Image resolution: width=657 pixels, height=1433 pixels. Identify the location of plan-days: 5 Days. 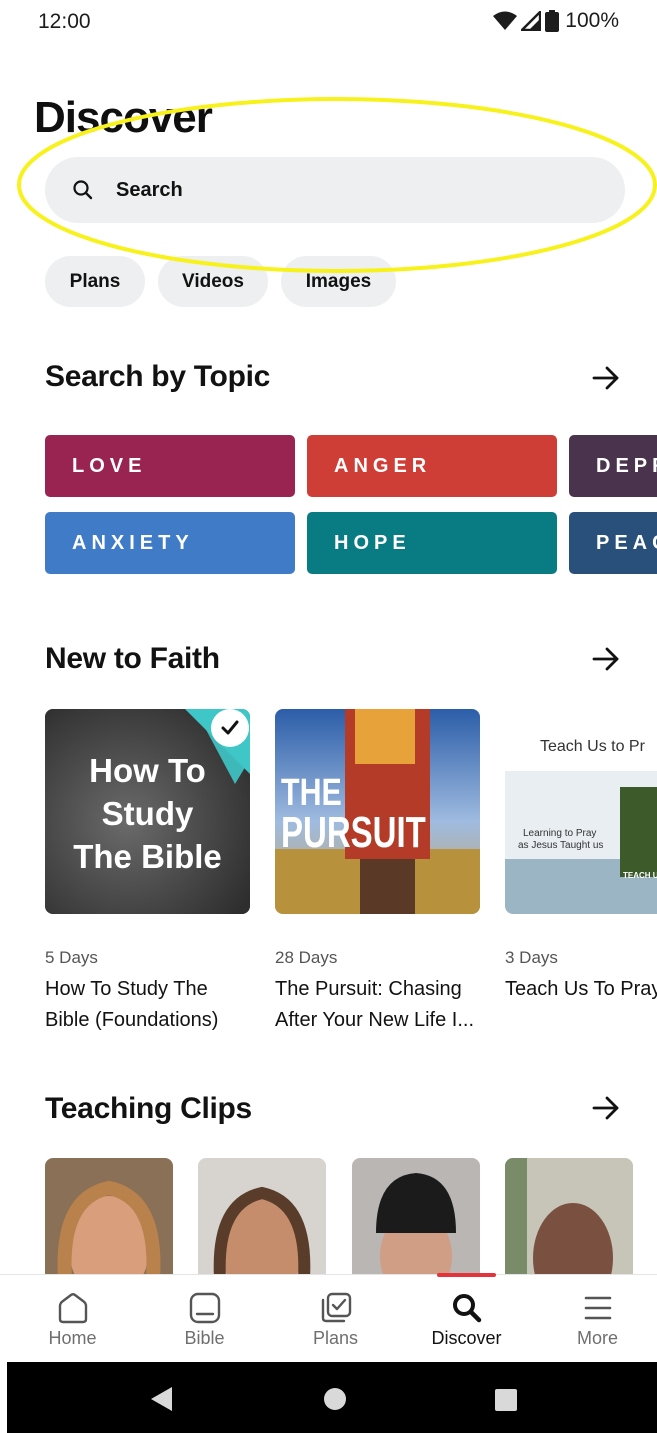
(71, 957).